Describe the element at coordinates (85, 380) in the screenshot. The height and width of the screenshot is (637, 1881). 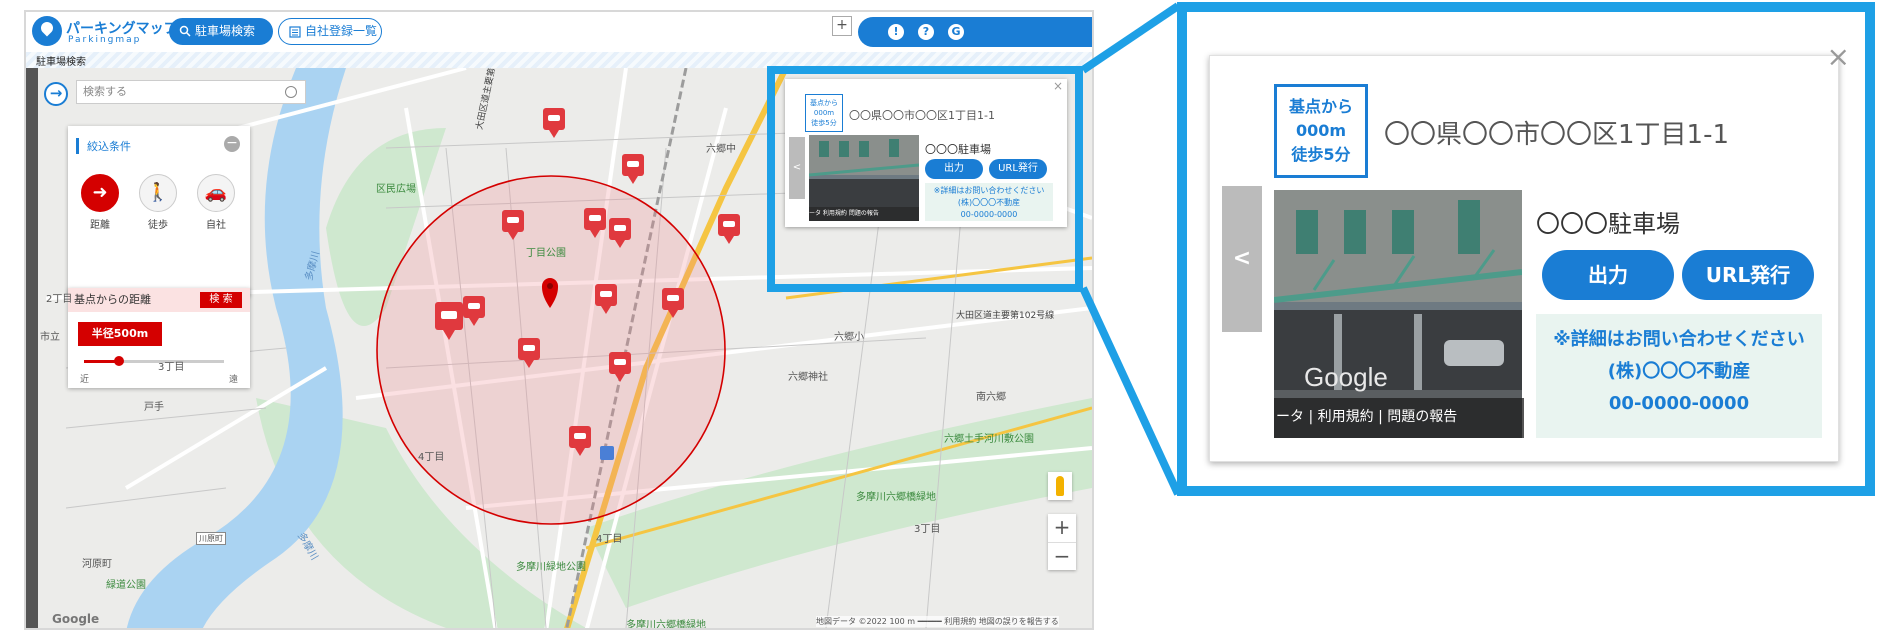
I see `slider-near-label: 近` at that location.